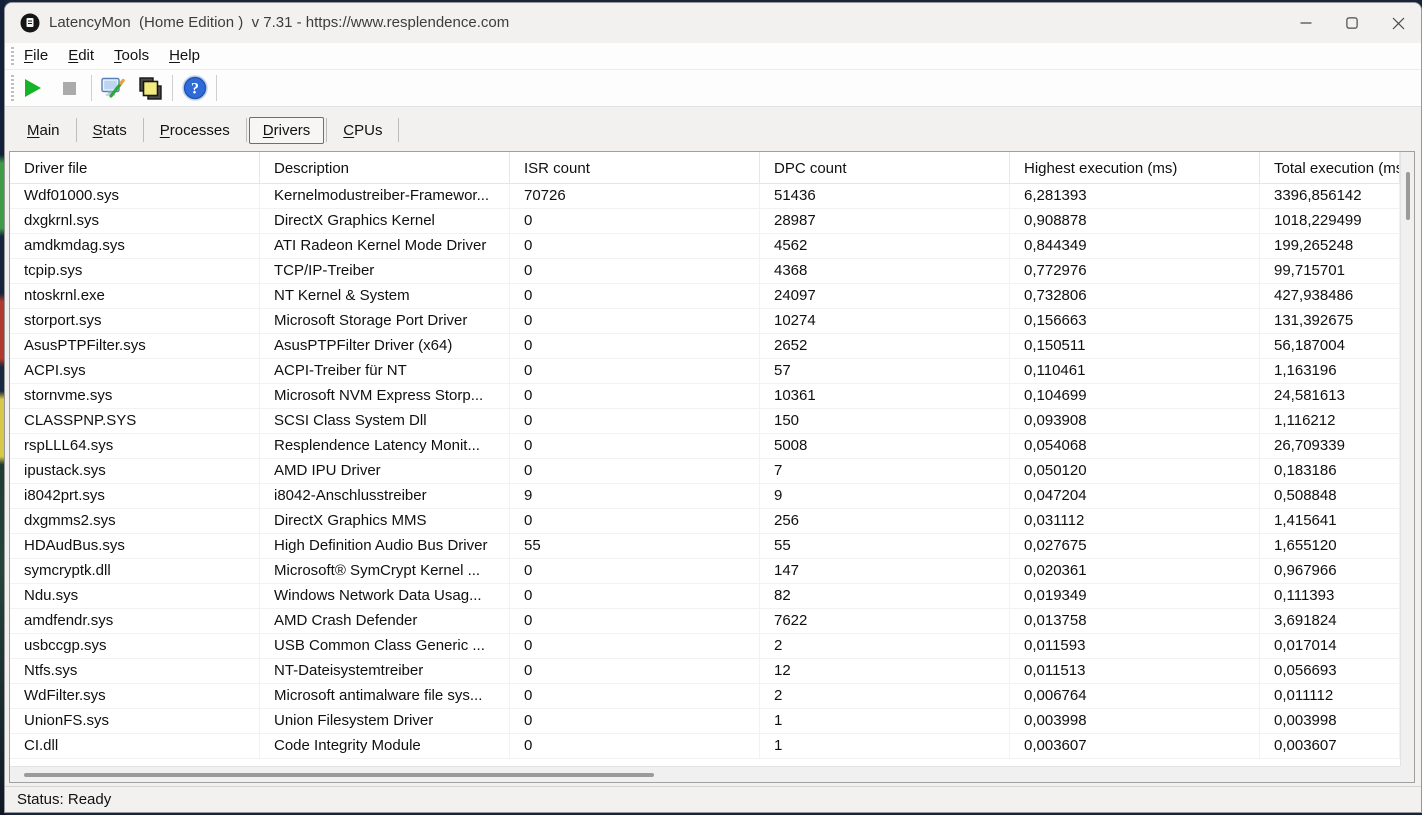 The height and width of the screenshot is (815, 1422). Describe the element at coordinates (1330, 321) in the screenshot. I see `table-cell-total-execution-ms: 131,392675` at that location.